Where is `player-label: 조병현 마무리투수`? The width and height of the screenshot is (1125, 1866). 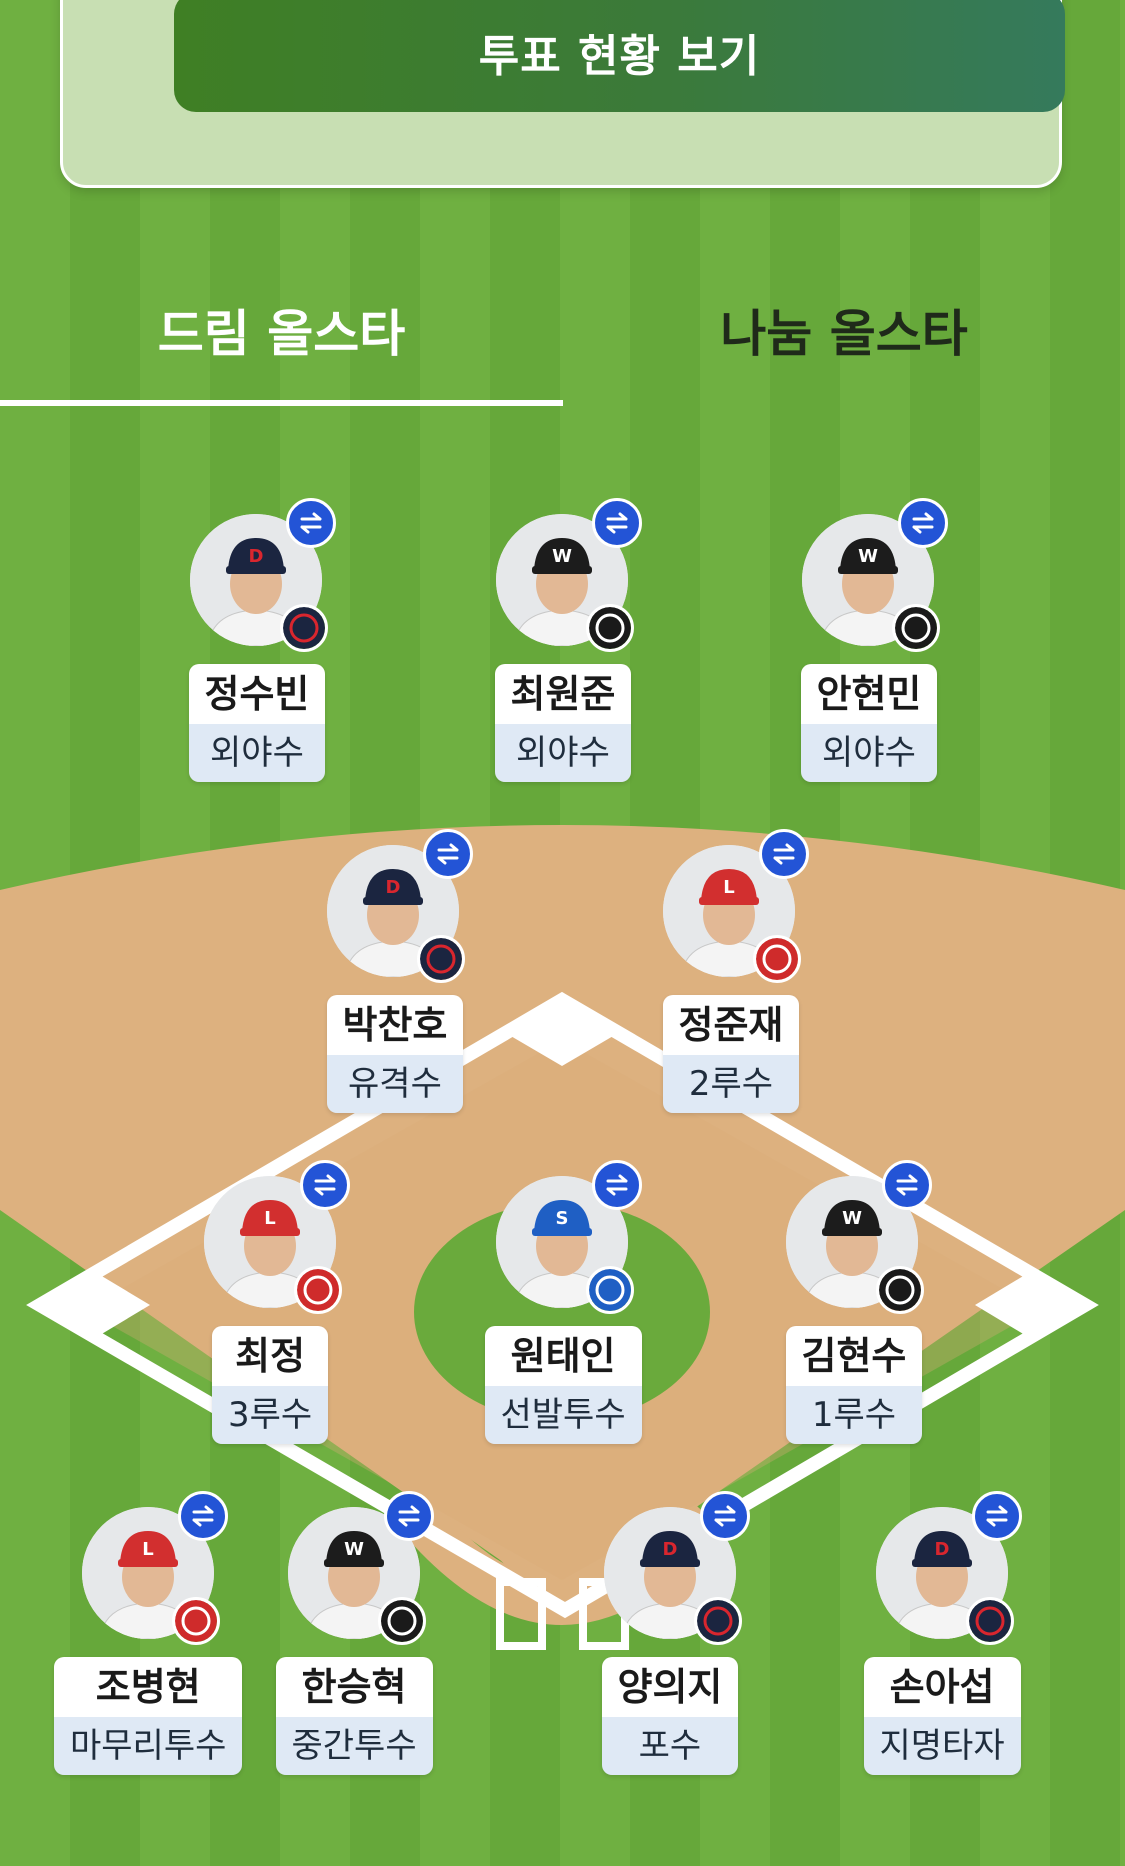
player-label: 조병현 마무리투수 is located at coordinates (148, 1716).